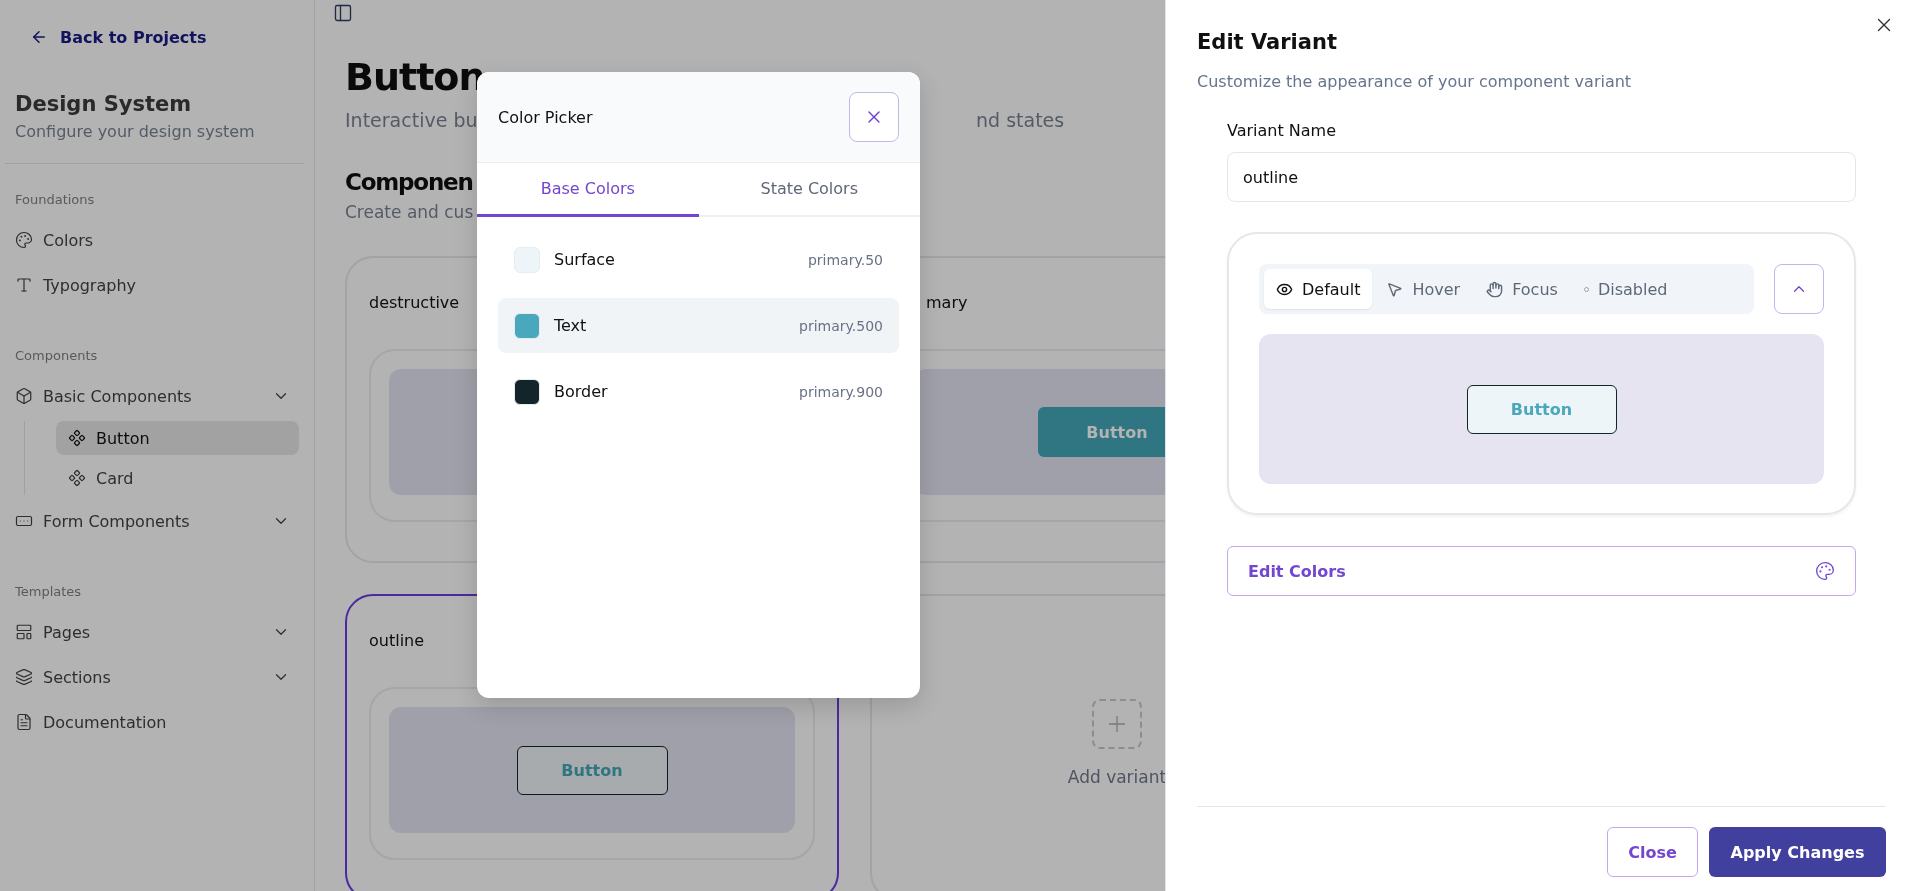 The width and height of the screenshot is (1913, 891). Describe the element at coordinates (588, 190) in the screenshot. I see `tab: Base Colors` at that location.